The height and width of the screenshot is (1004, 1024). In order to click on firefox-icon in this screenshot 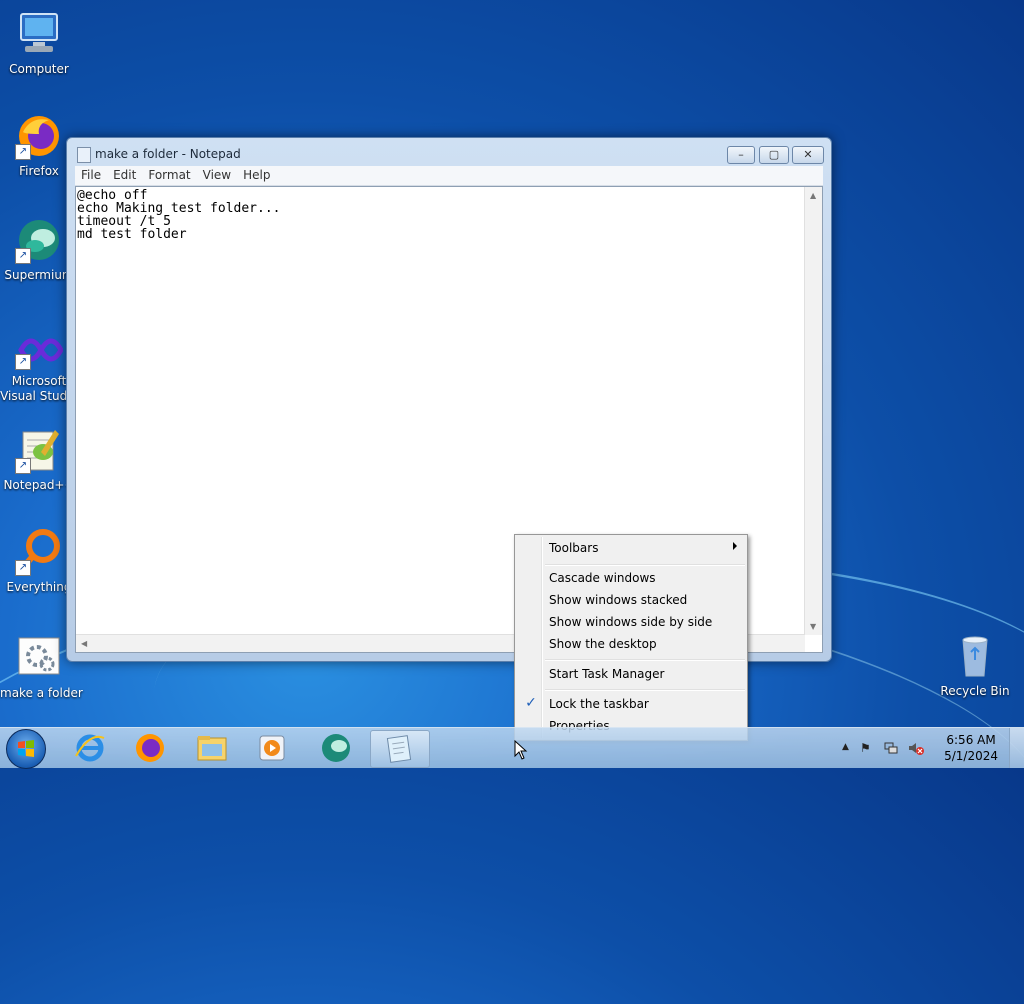, I will do `click(150, 748)`.